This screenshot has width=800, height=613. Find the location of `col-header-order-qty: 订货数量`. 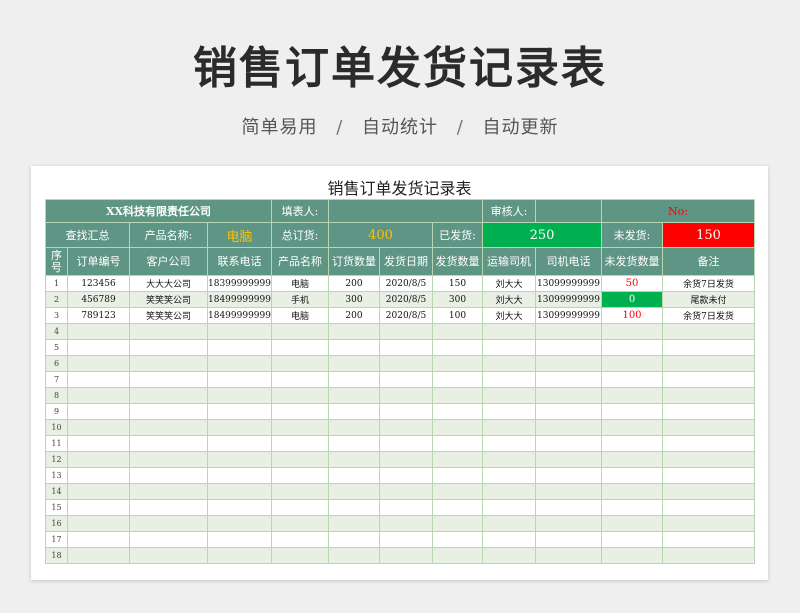

col-header-order-qty: 订货数量 is located at coordinates (354, 261).